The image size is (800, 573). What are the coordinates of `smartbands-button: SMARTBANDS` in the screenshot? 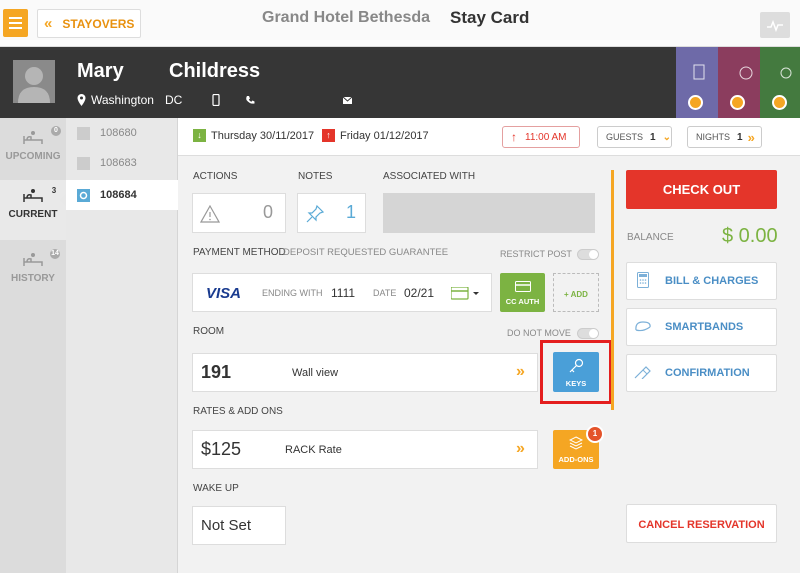 It's located at (701, 327).